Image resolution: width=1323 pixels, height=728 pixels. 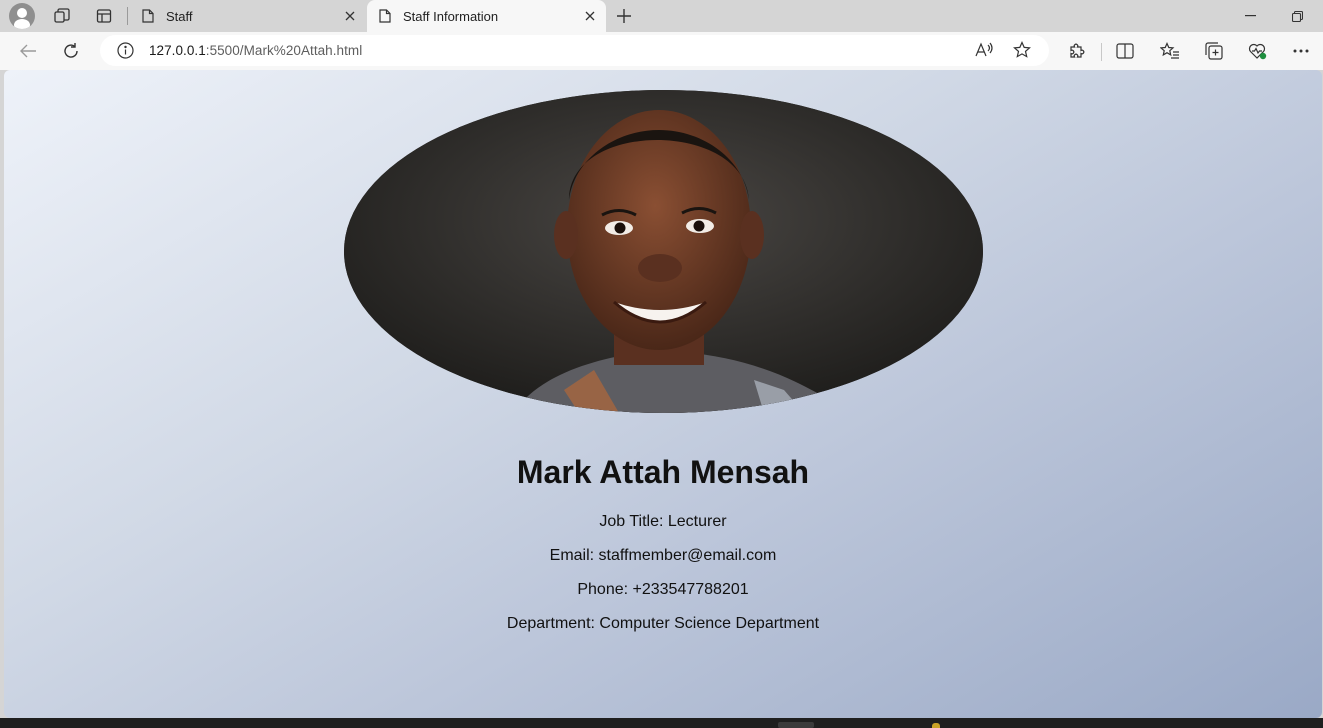 I want to click on back-arrow-icon, so click(x=28, y=51).